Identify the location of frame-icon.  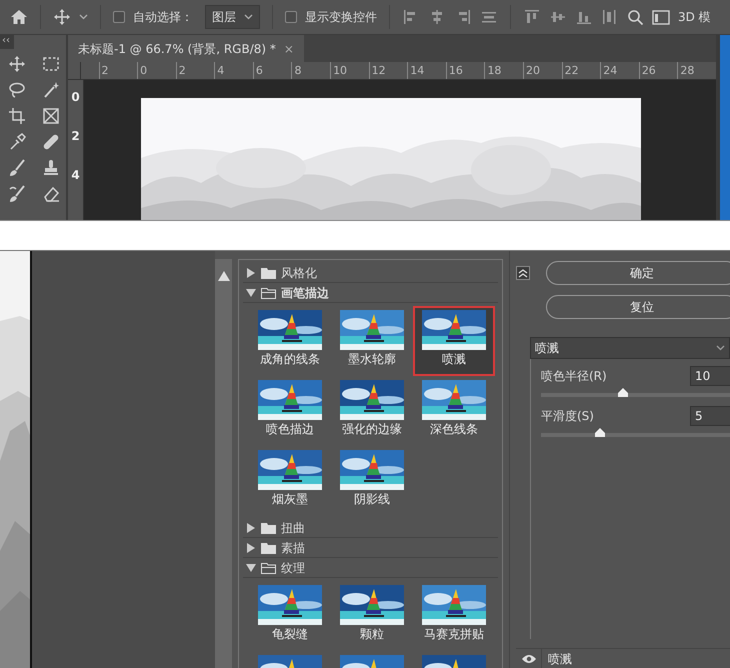
(51, 116).